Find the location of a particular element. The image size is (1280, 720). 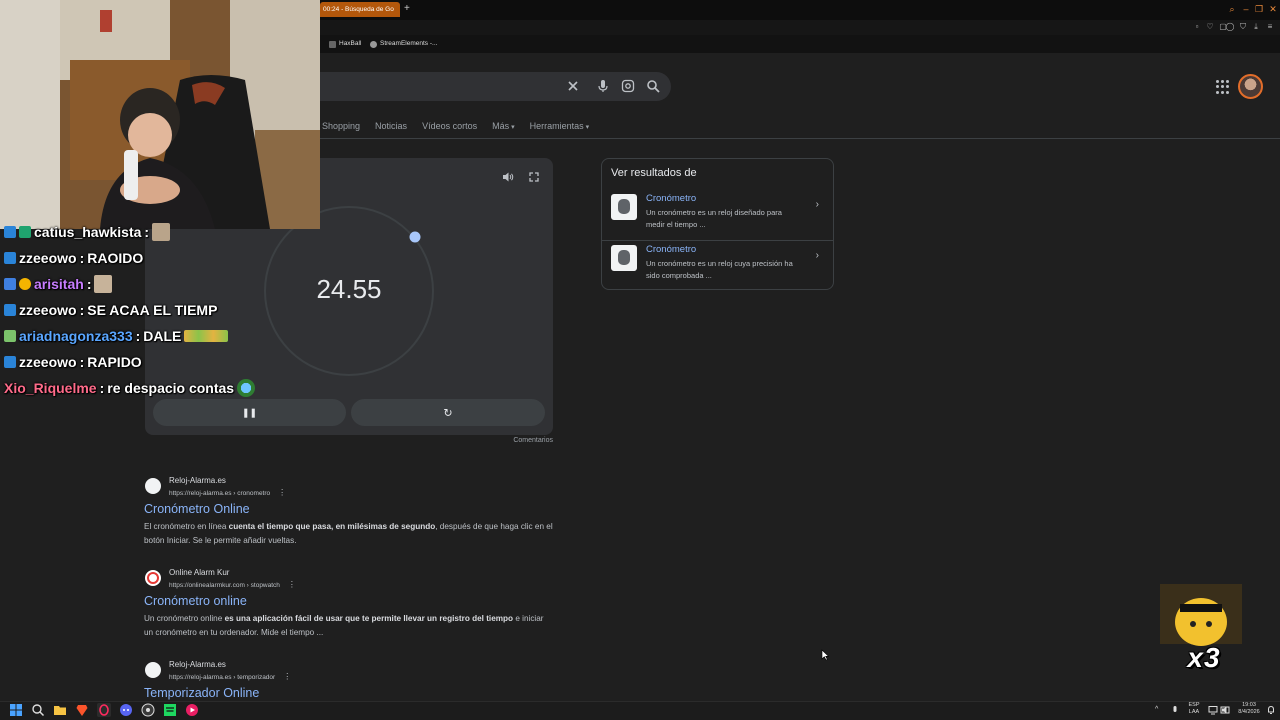

search-input is located at coordinates (485, 86).